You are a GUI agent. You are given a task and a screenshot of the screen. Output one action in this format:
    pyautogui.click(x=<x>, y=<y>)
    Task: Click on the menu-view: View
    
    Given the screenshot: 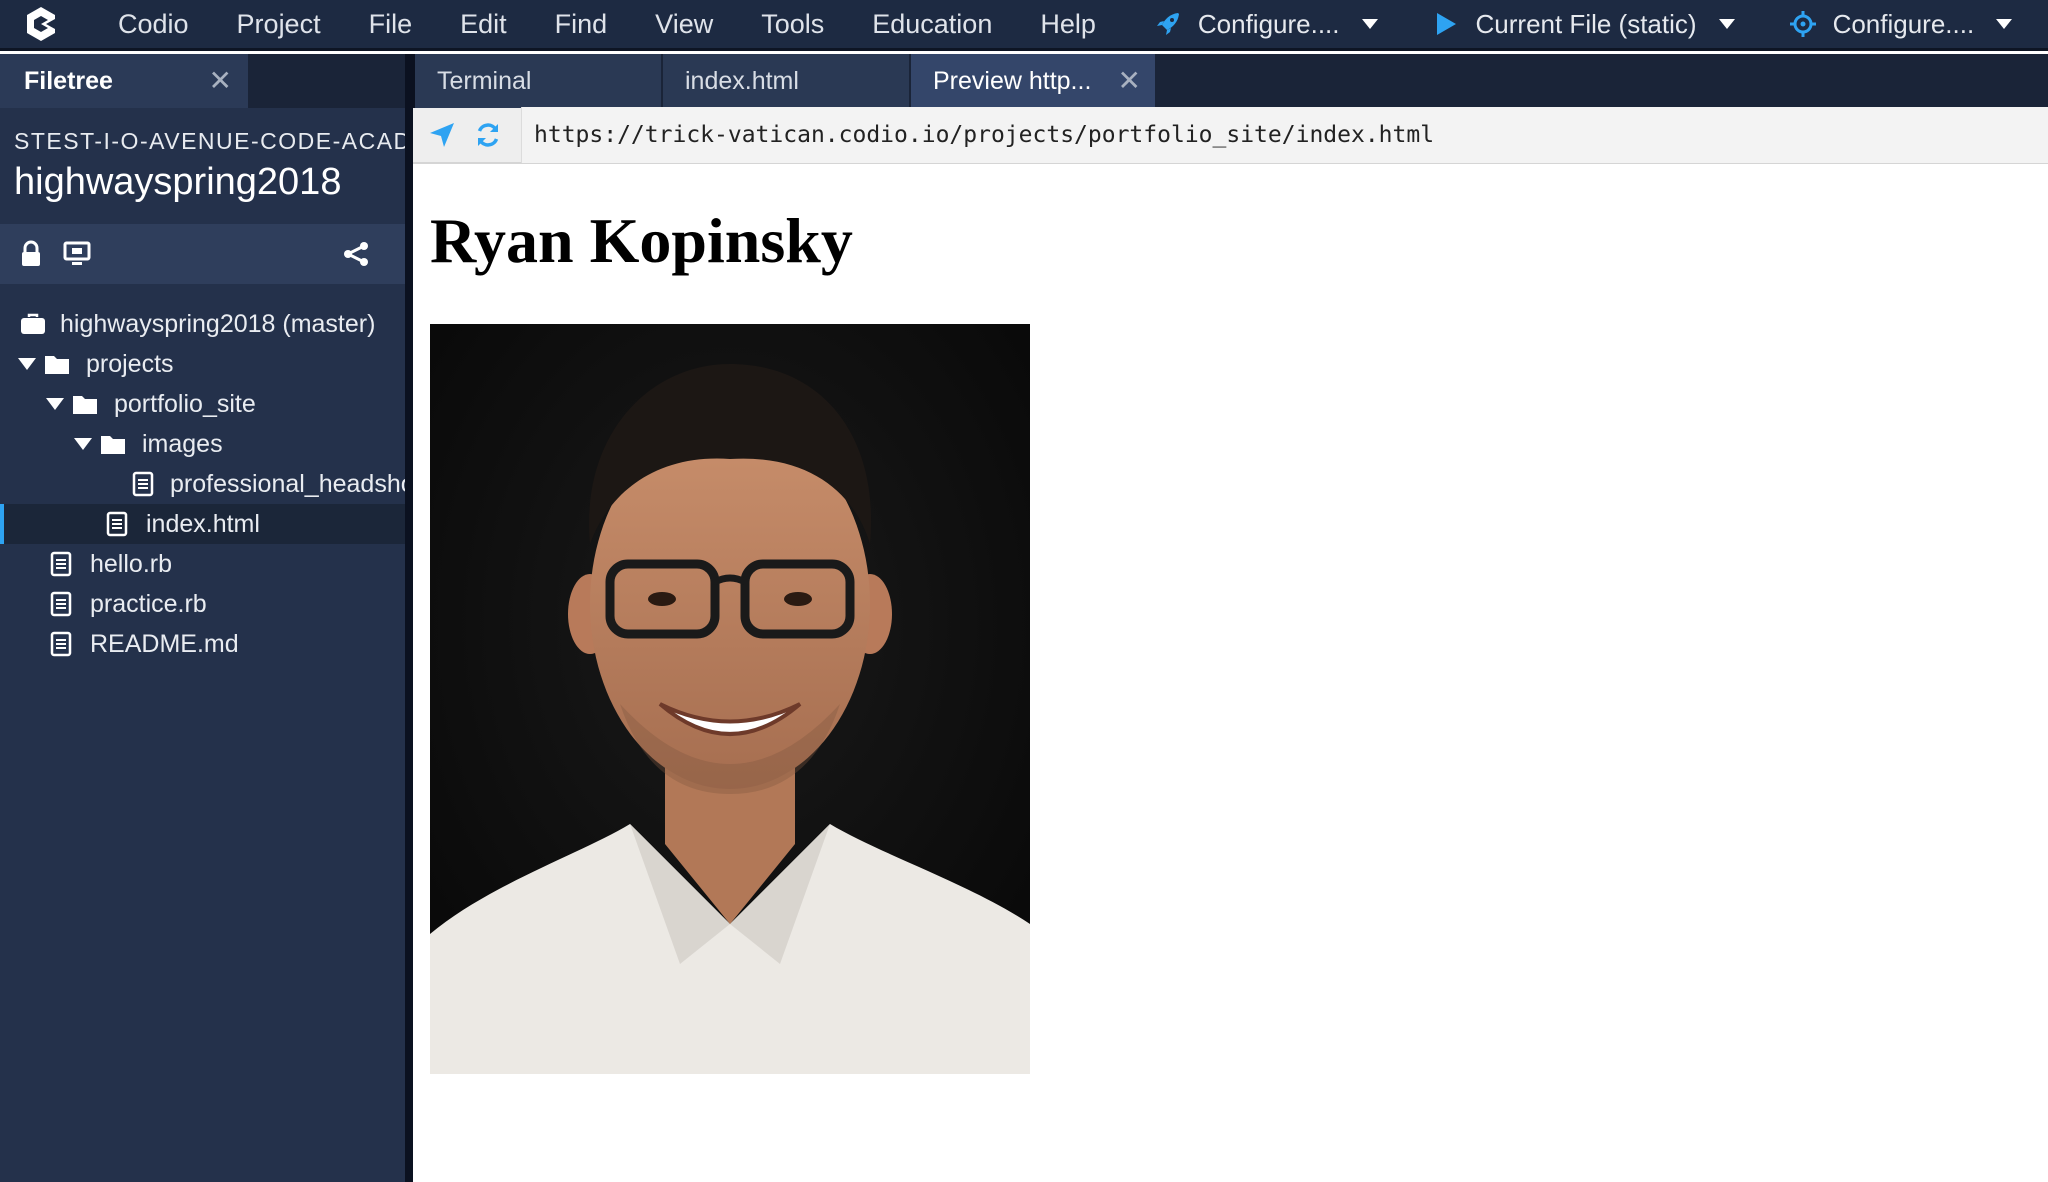 What is the action you would take?
    pyautogui.click(x=684, y=24)
    